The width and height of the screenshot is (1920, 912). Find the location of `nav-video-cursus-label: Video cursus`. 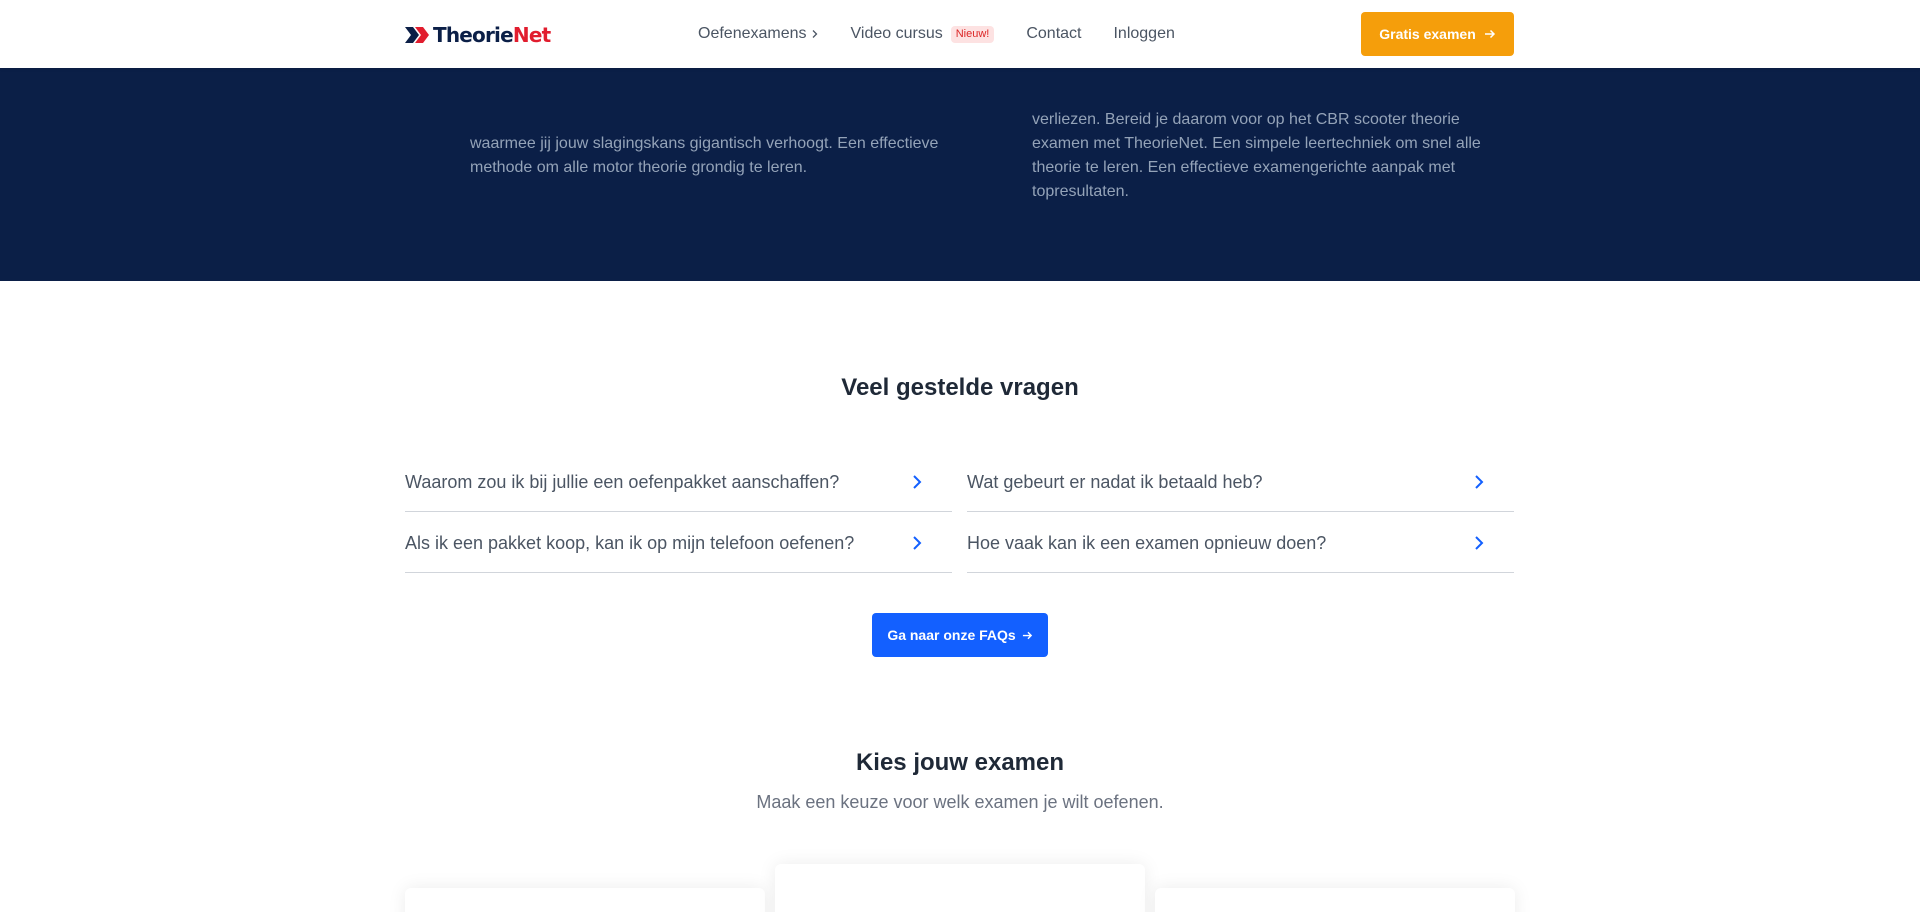

nav-video-cursus-label: Video cursus is located at coordinates (896, 33).